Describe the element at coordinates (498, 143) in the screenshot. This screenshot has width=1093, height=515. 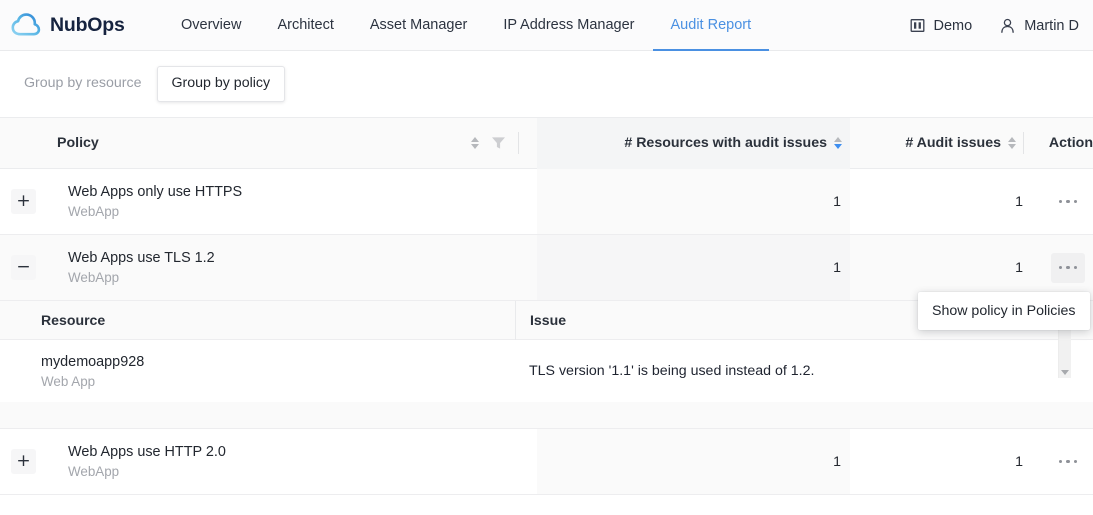
I see `funnel-icon` at that location.